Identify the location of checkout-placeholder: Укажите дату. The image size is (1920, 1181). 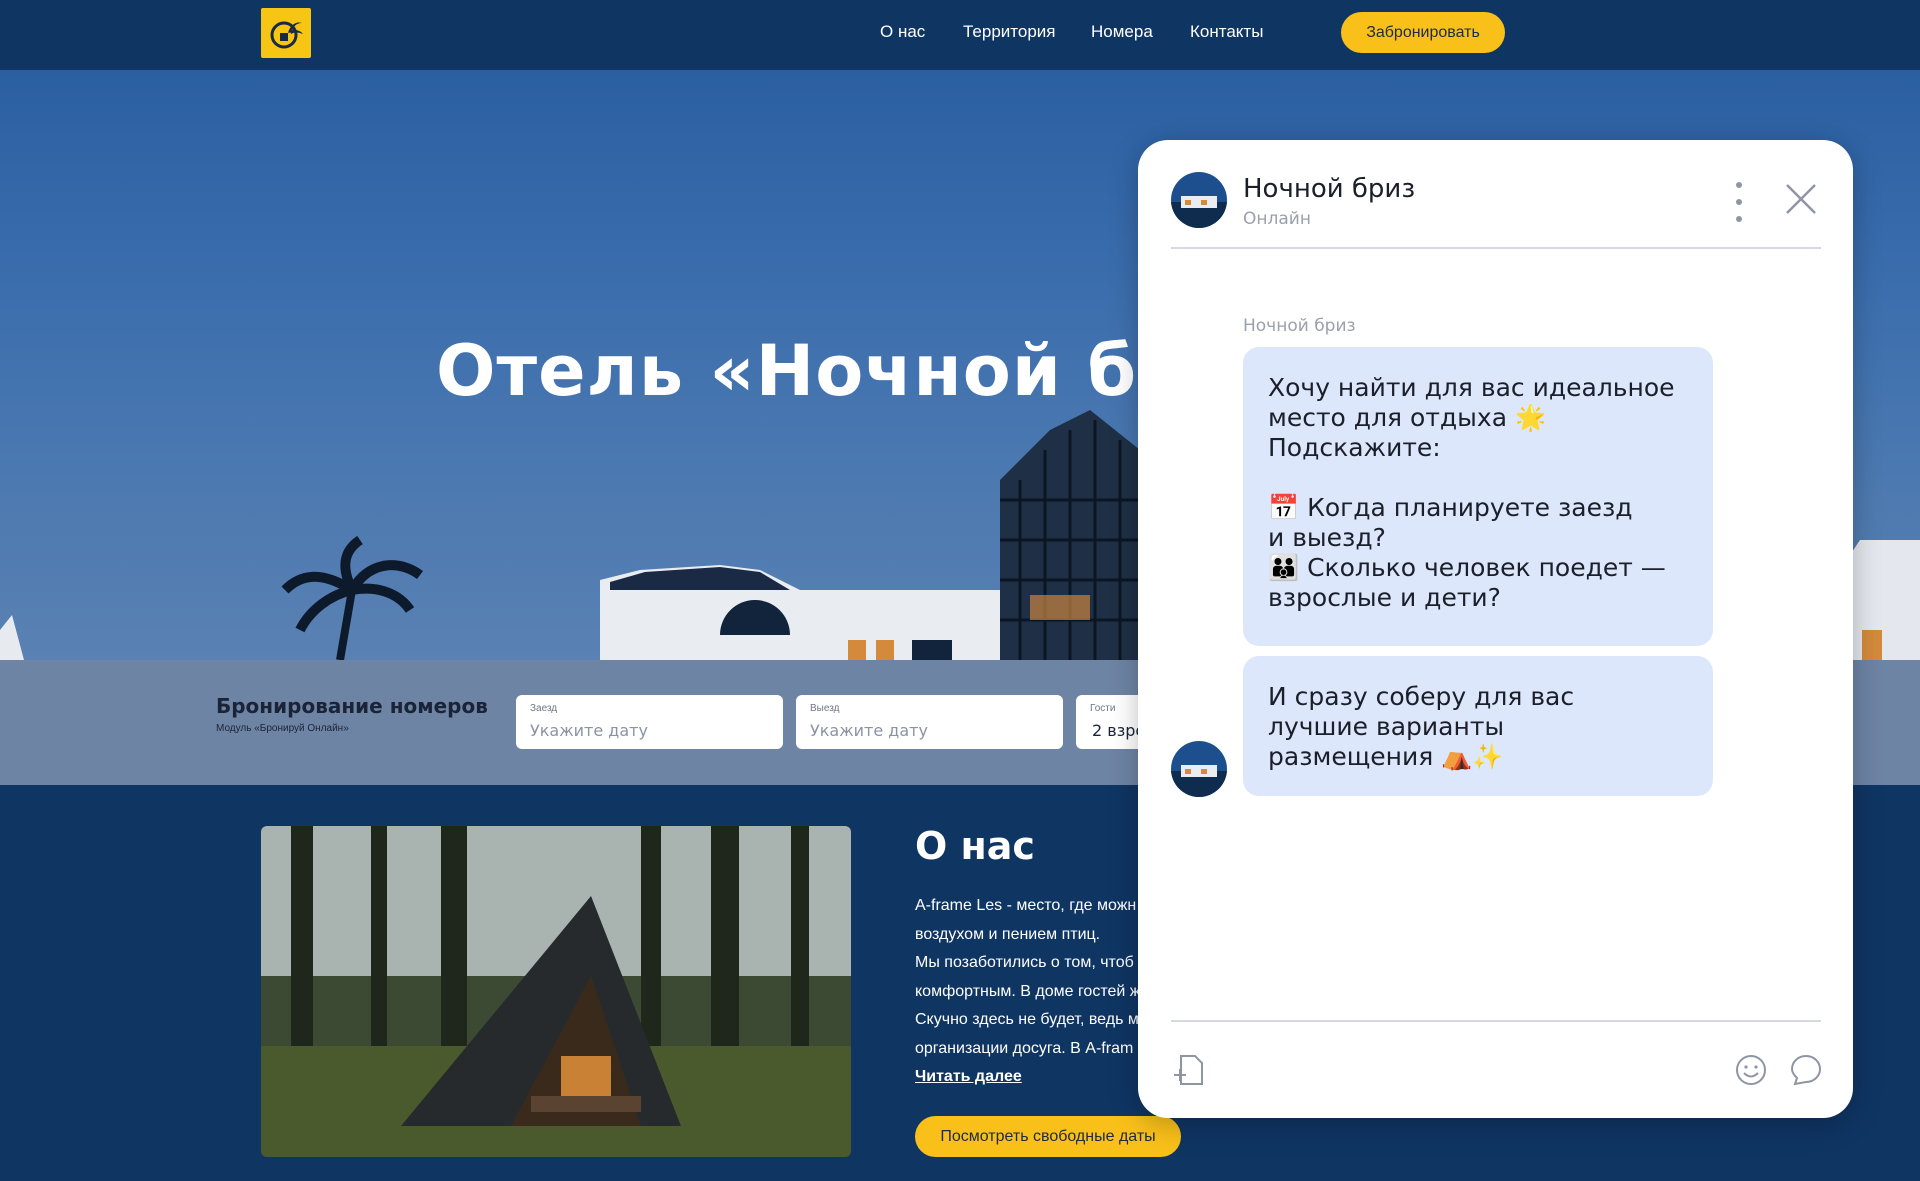
(869, 730).